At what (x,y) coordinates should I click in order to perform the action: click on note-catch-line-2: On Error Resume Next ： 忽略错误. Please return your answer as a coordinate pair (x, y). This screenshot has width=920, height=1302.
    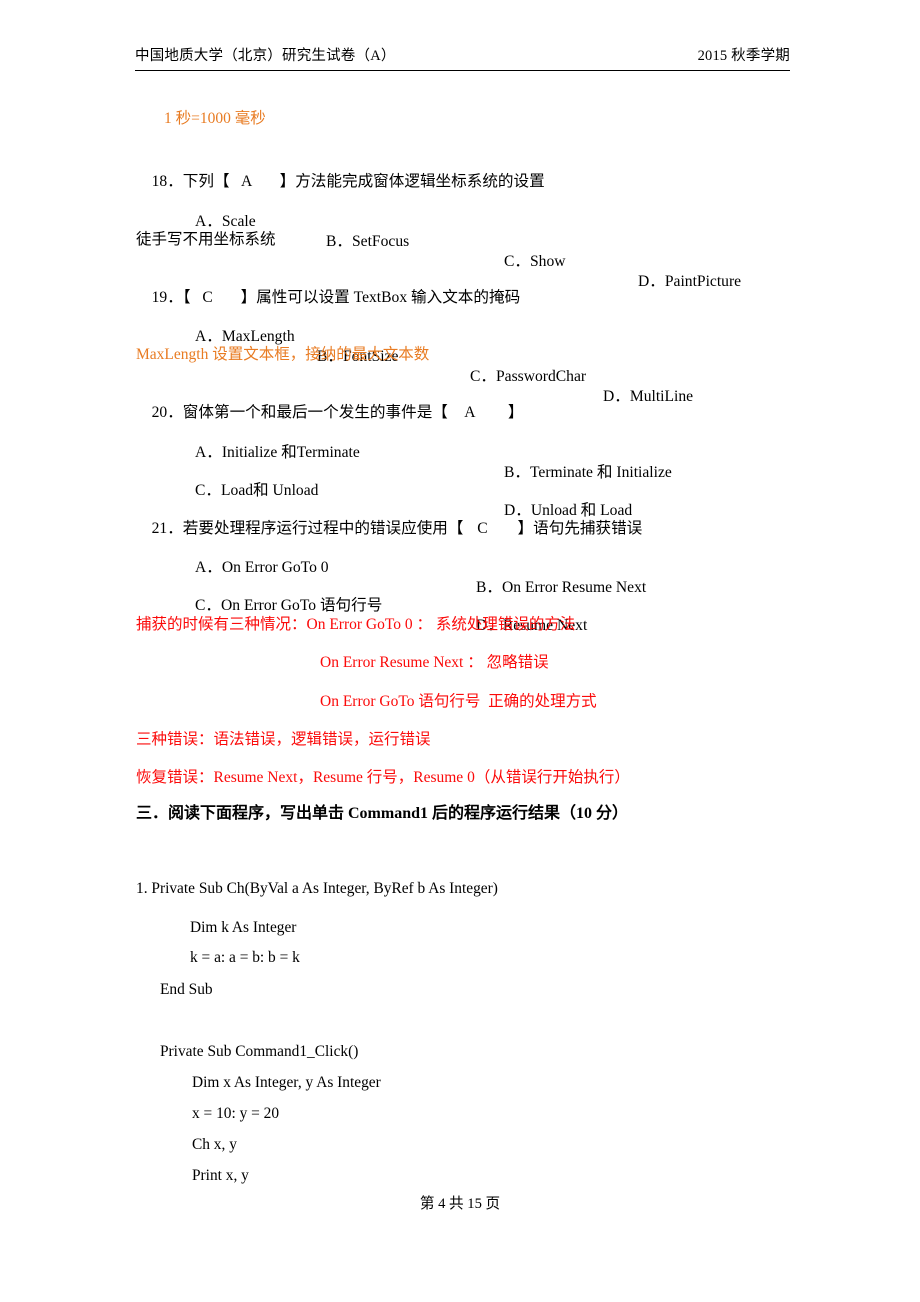
    Looking at the image, I should click on (434, 662).